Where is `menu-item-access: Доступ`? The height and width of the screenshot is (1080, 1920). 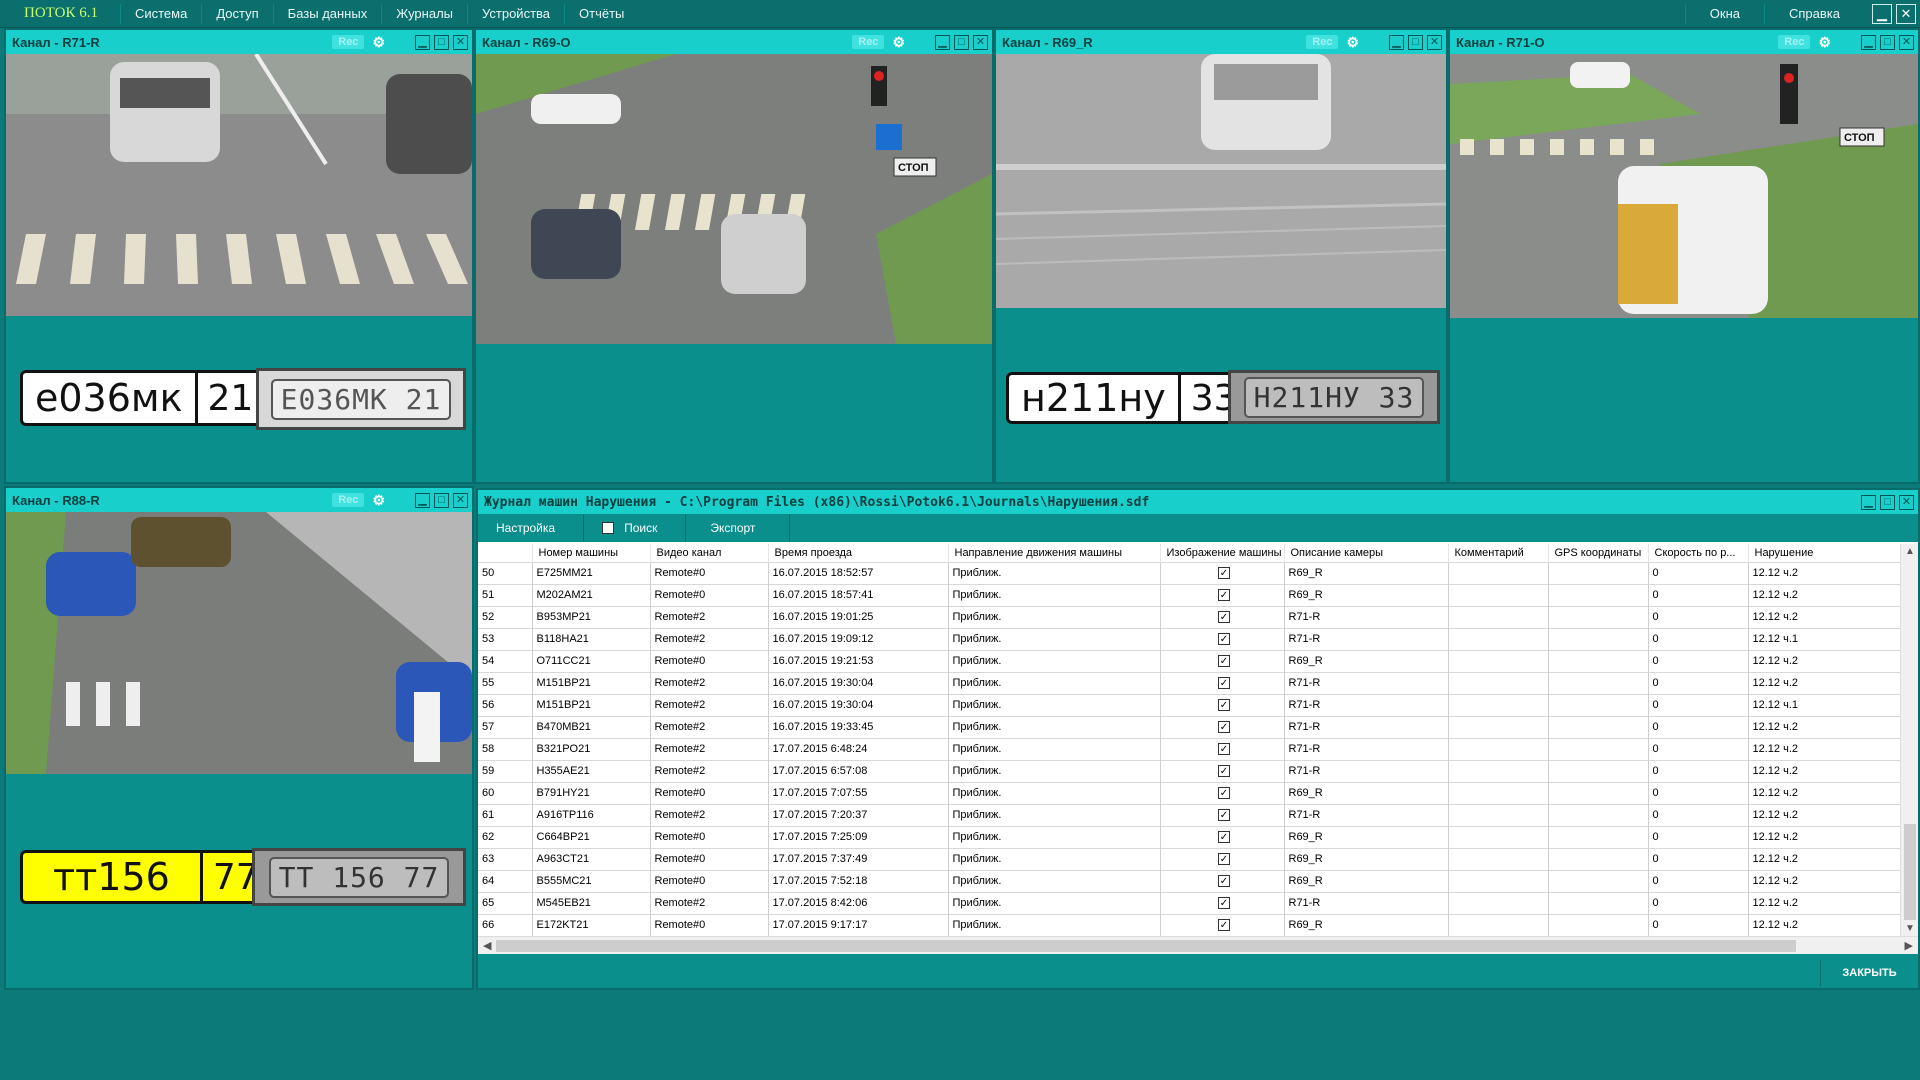 menu-item-access: Доступ is located at coordinates (236, 13).